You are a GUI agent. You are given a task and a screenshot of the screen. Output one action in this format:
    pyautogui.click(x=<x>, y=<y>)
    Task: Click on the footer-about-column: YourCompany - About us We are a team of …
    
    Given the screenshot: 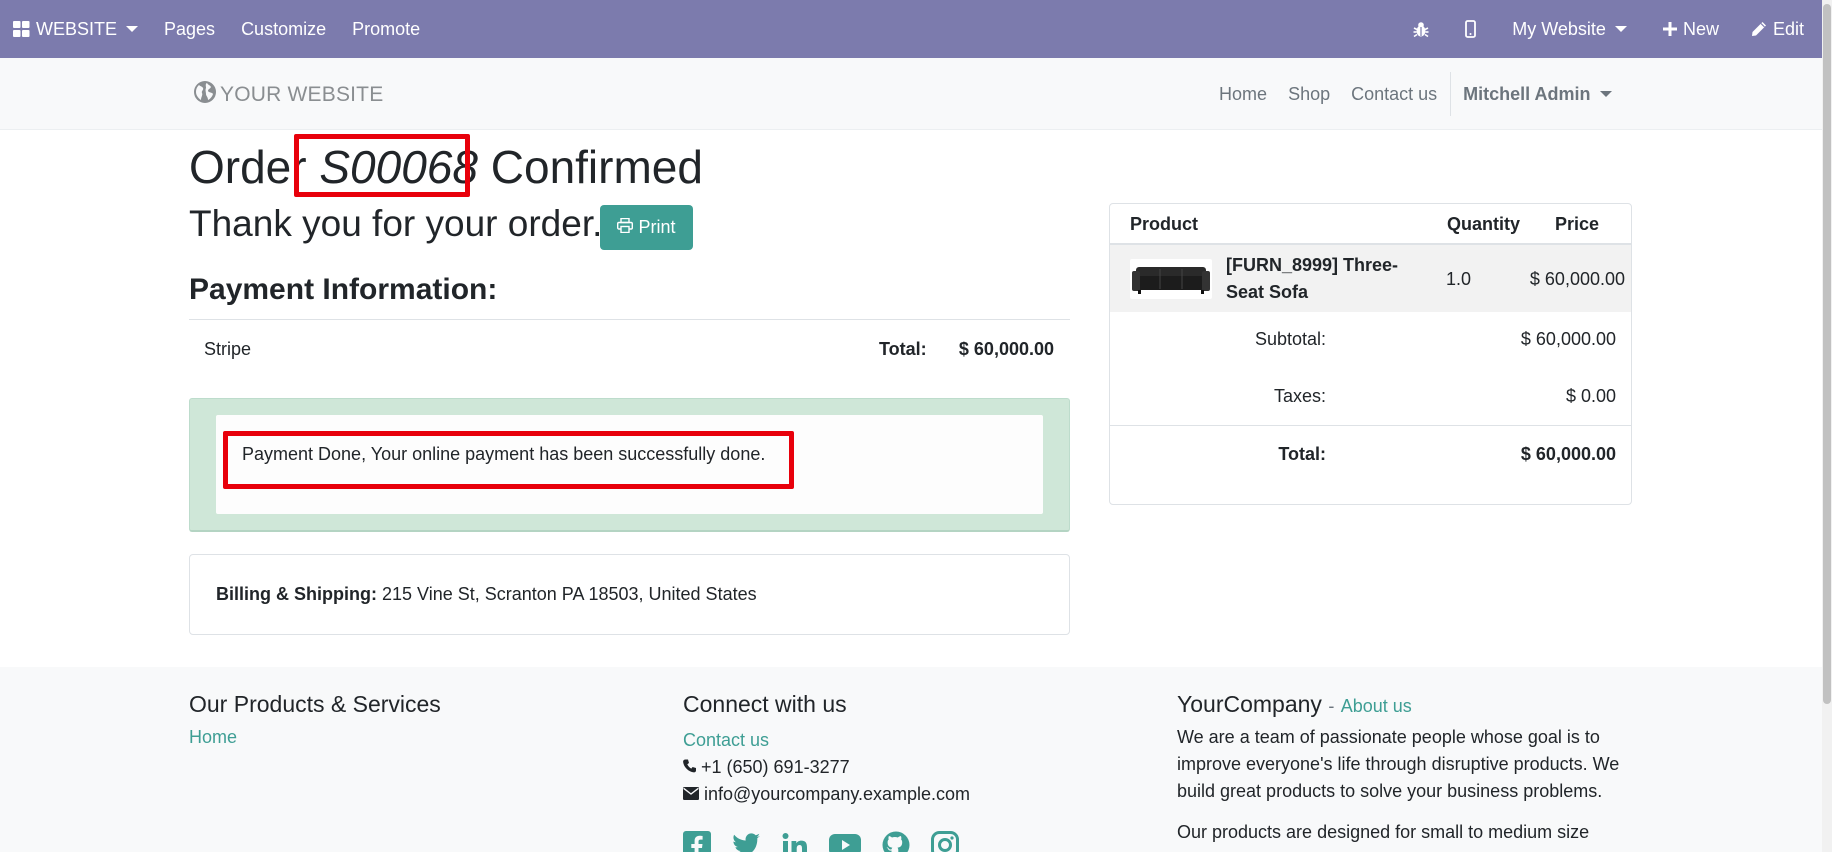 What is the action you would take?
    pyautogui.click(x=1402, y=768)
    